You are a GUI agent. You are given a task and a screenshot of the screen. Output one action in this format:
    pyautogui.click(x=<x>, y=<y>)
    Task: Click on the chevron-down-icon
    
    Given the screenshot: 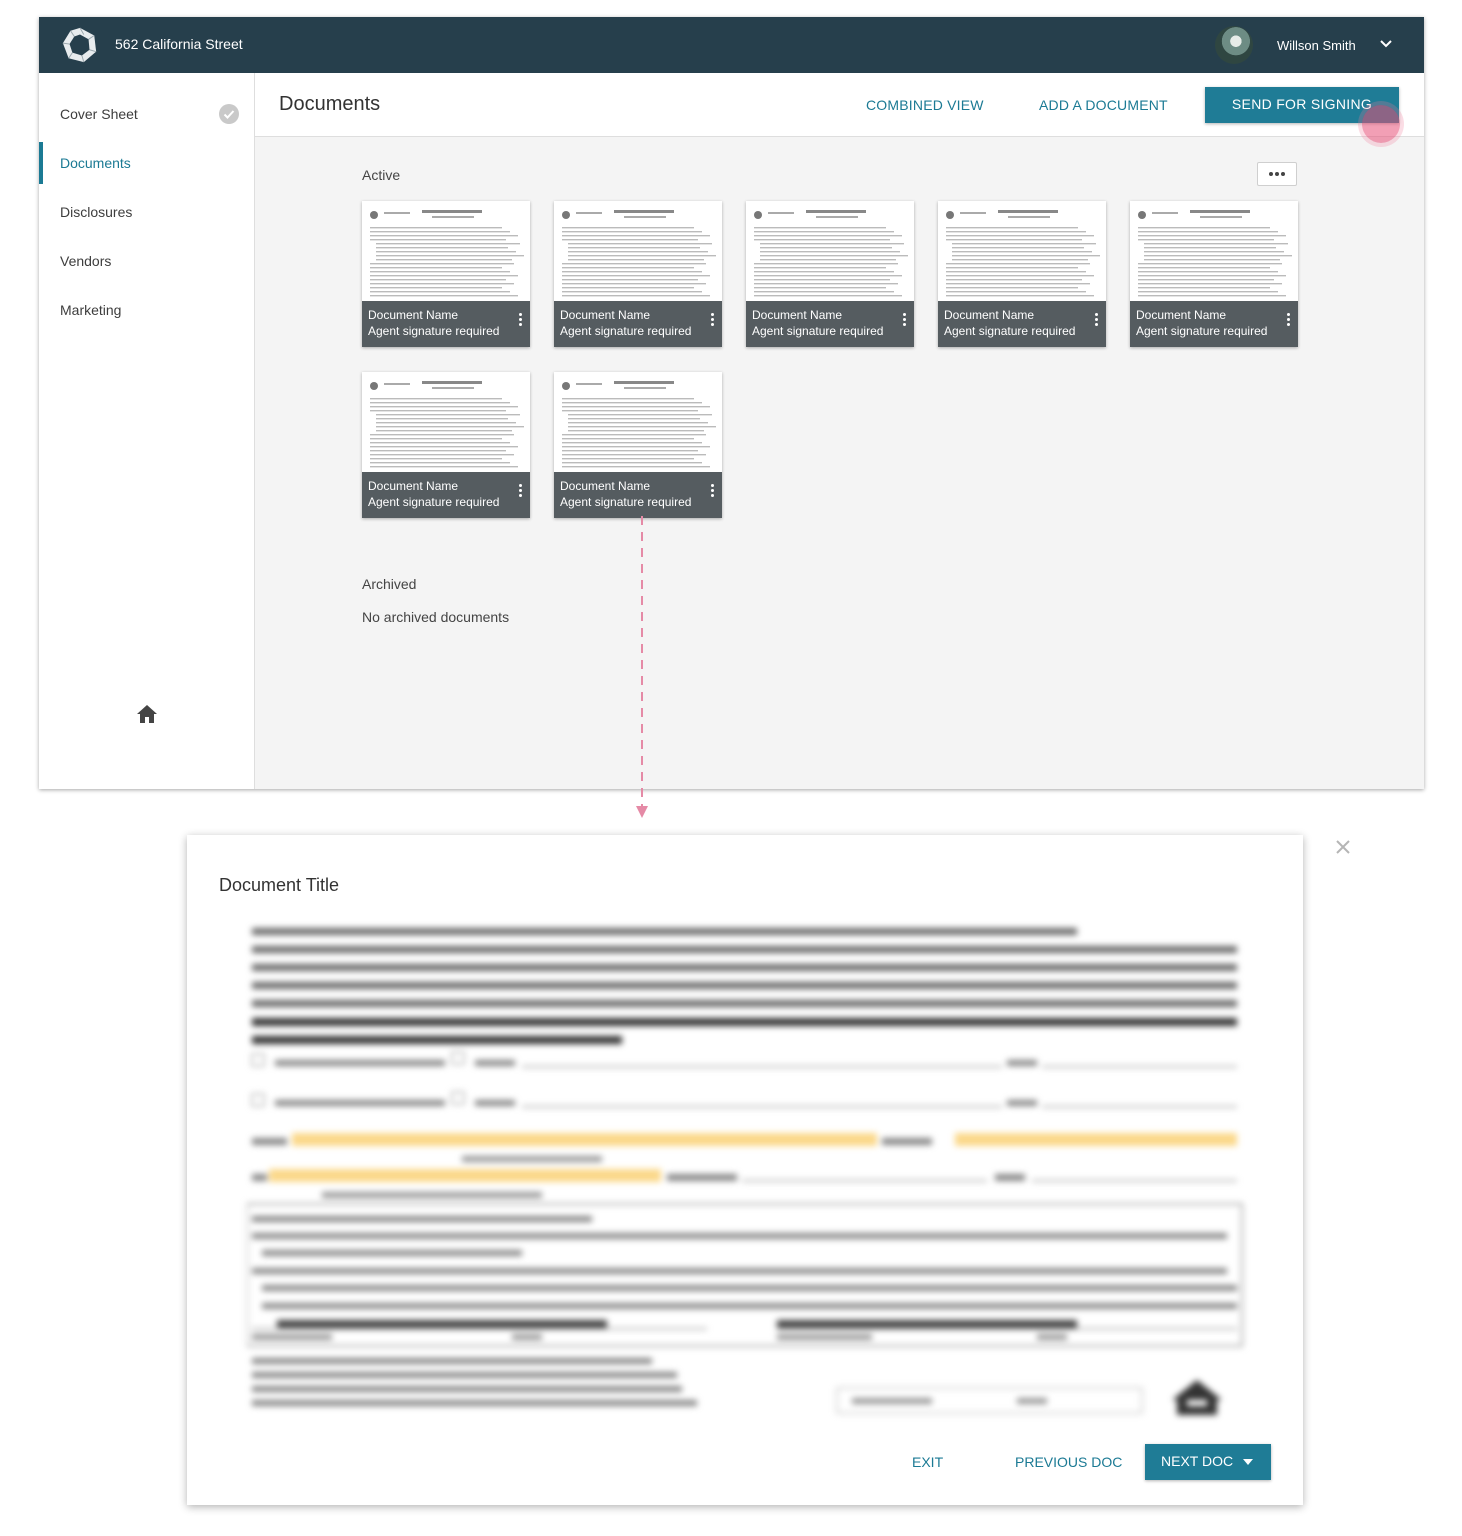 What is the action you would take?
    pyautogui.click(x=1386, y=44)
    